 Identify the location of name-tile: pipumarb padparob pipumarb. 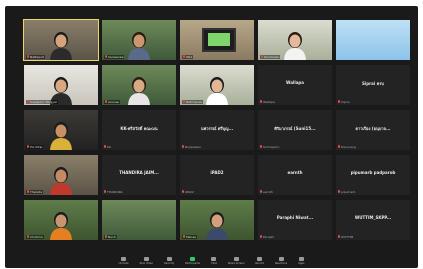
(373, 175).